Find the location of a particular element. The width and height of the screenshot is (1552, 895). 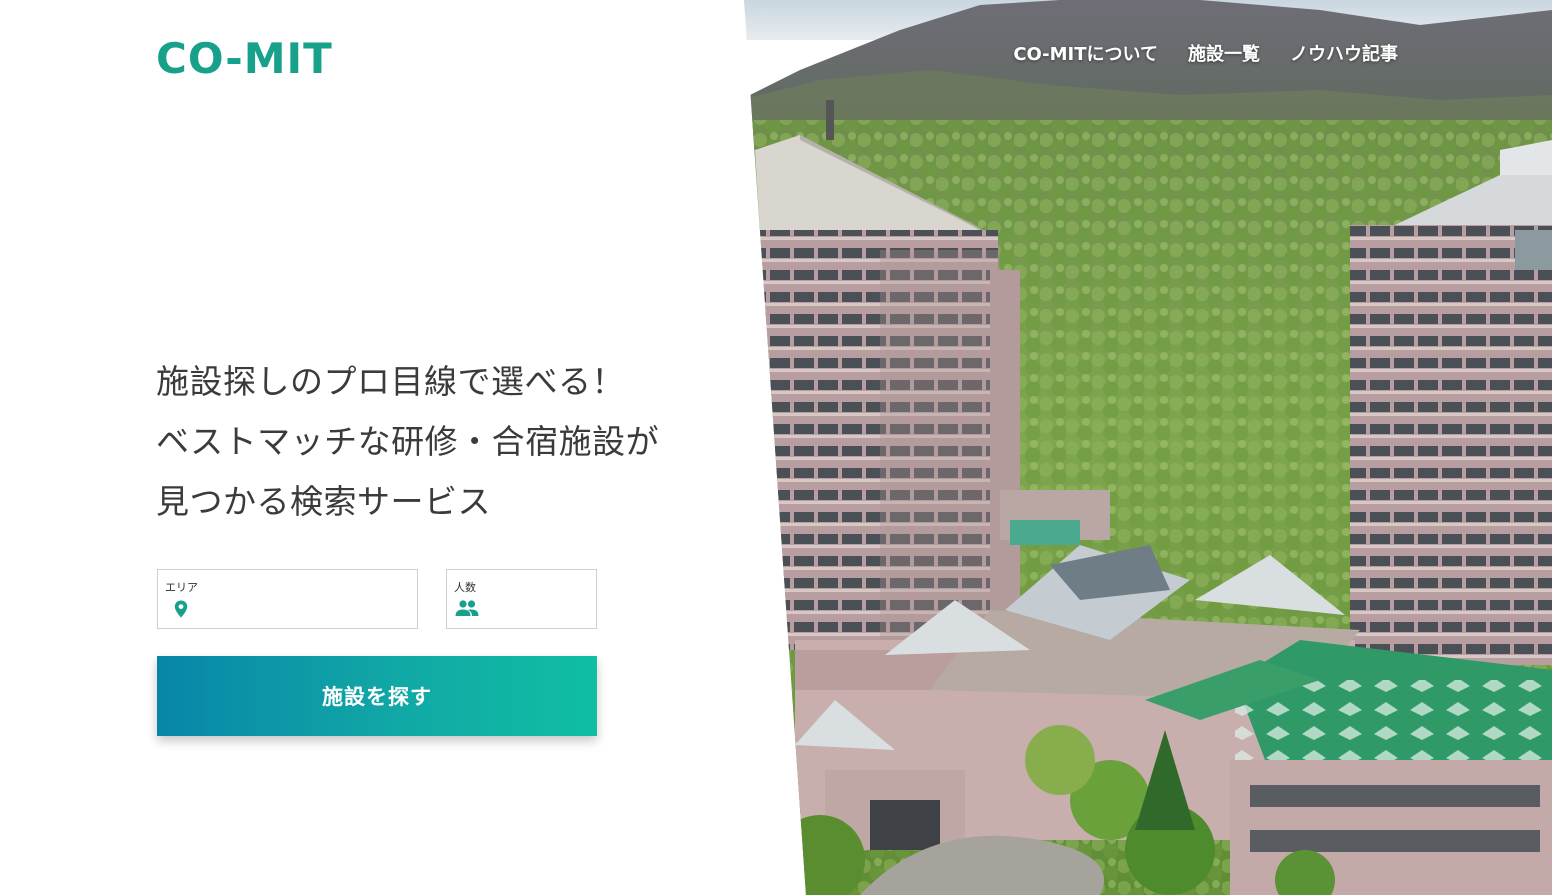

map-pin-icon is located at coordinates (181, 609).